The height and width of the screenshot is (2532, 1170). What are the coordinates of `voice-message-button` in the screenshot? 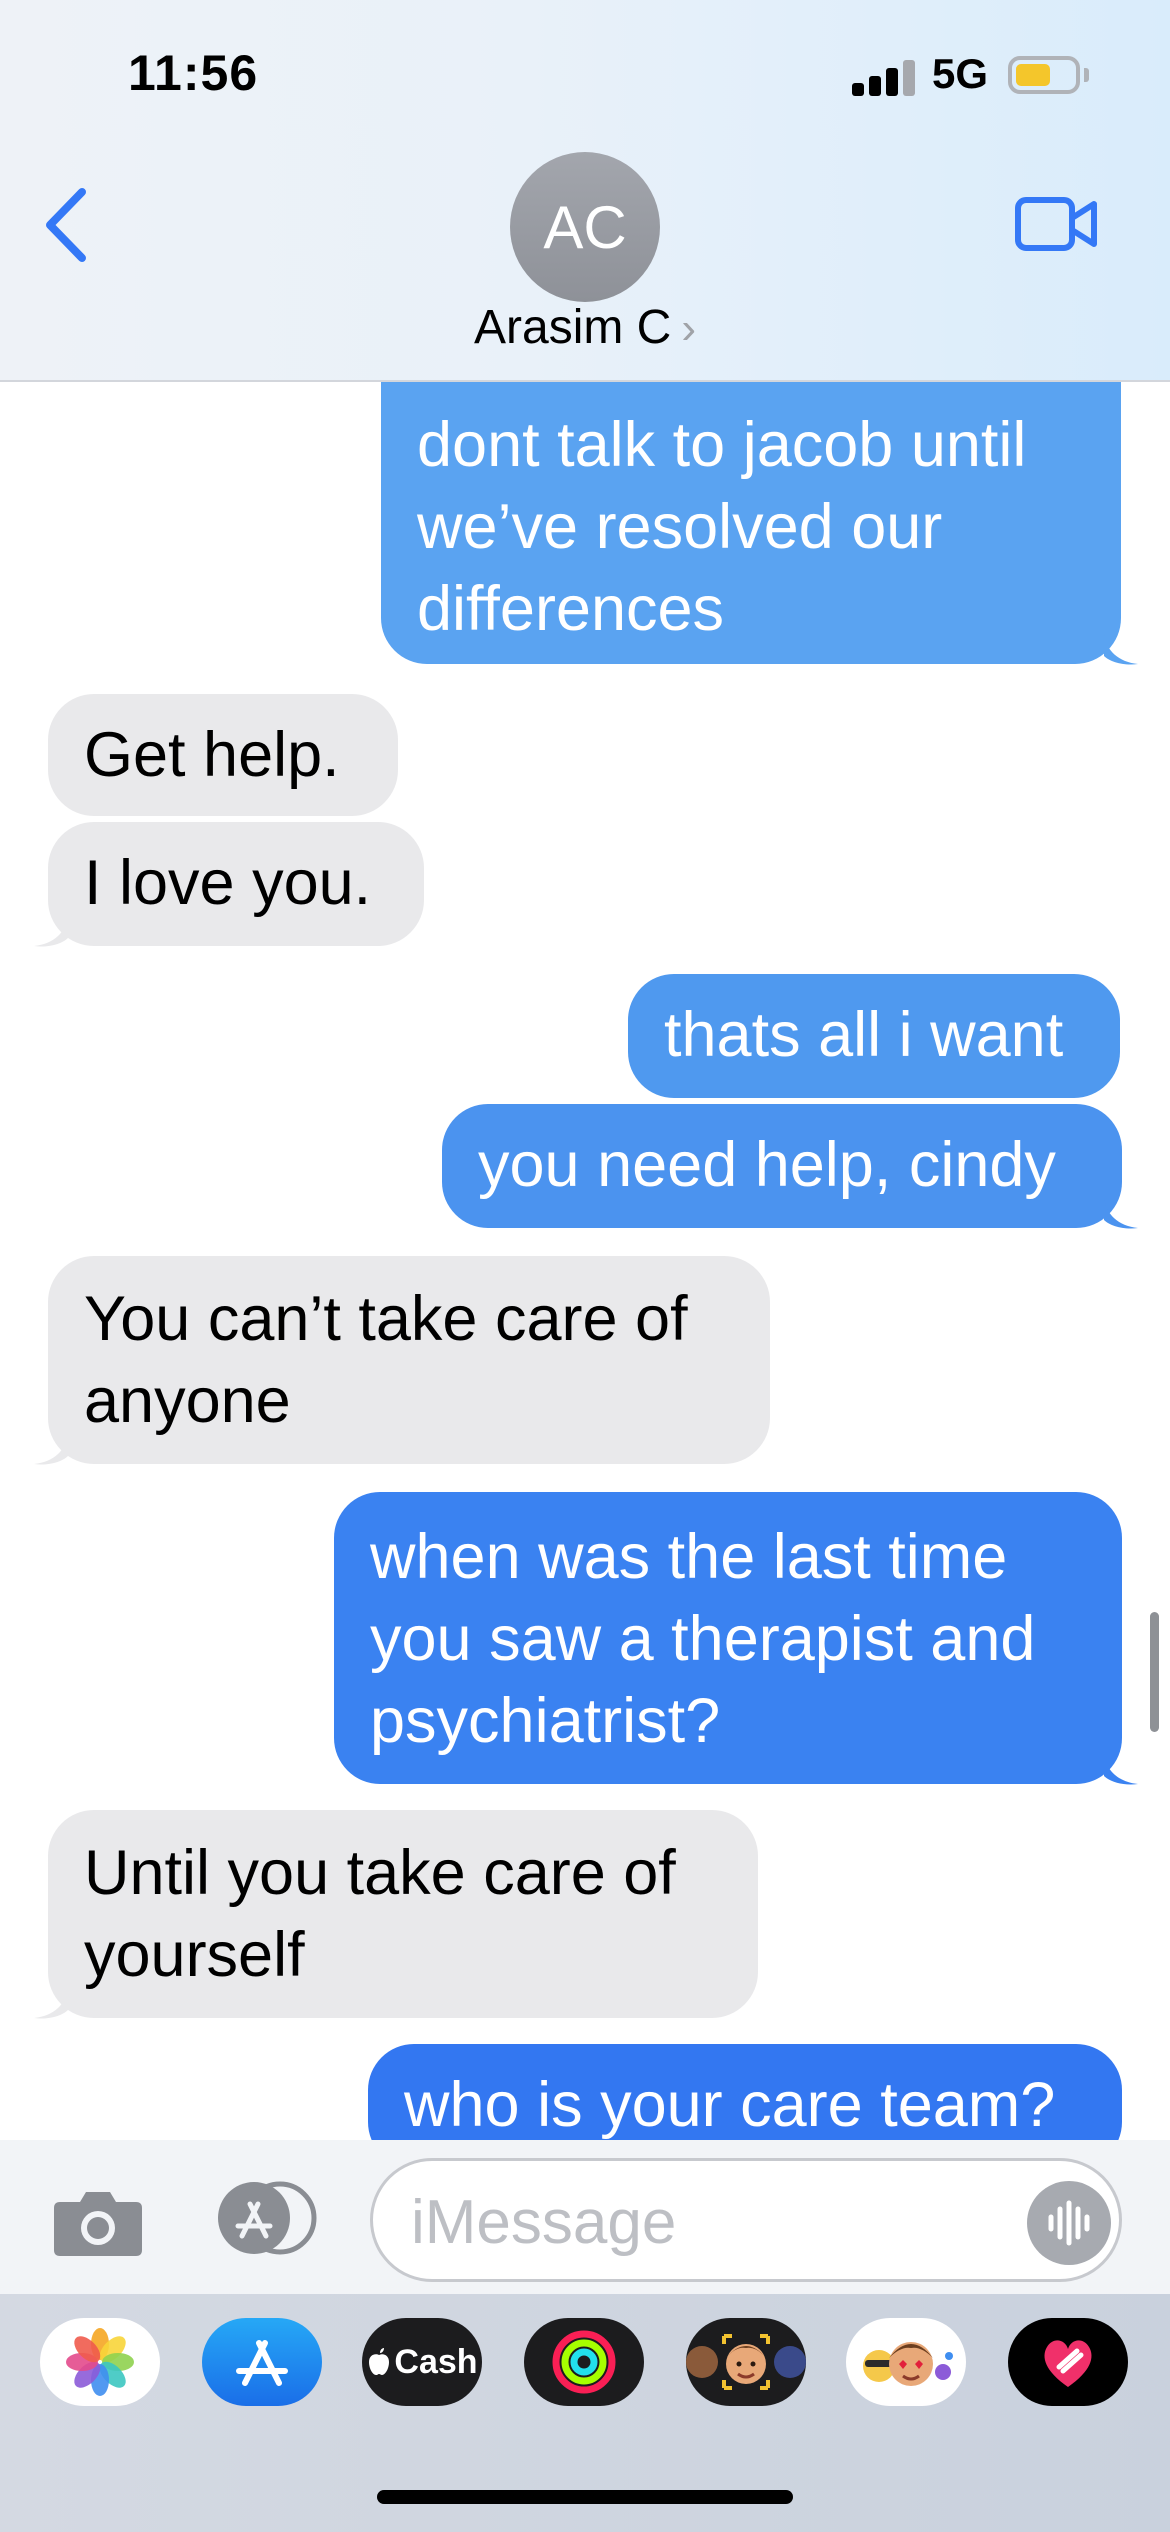 It's located at (1069, 2223).